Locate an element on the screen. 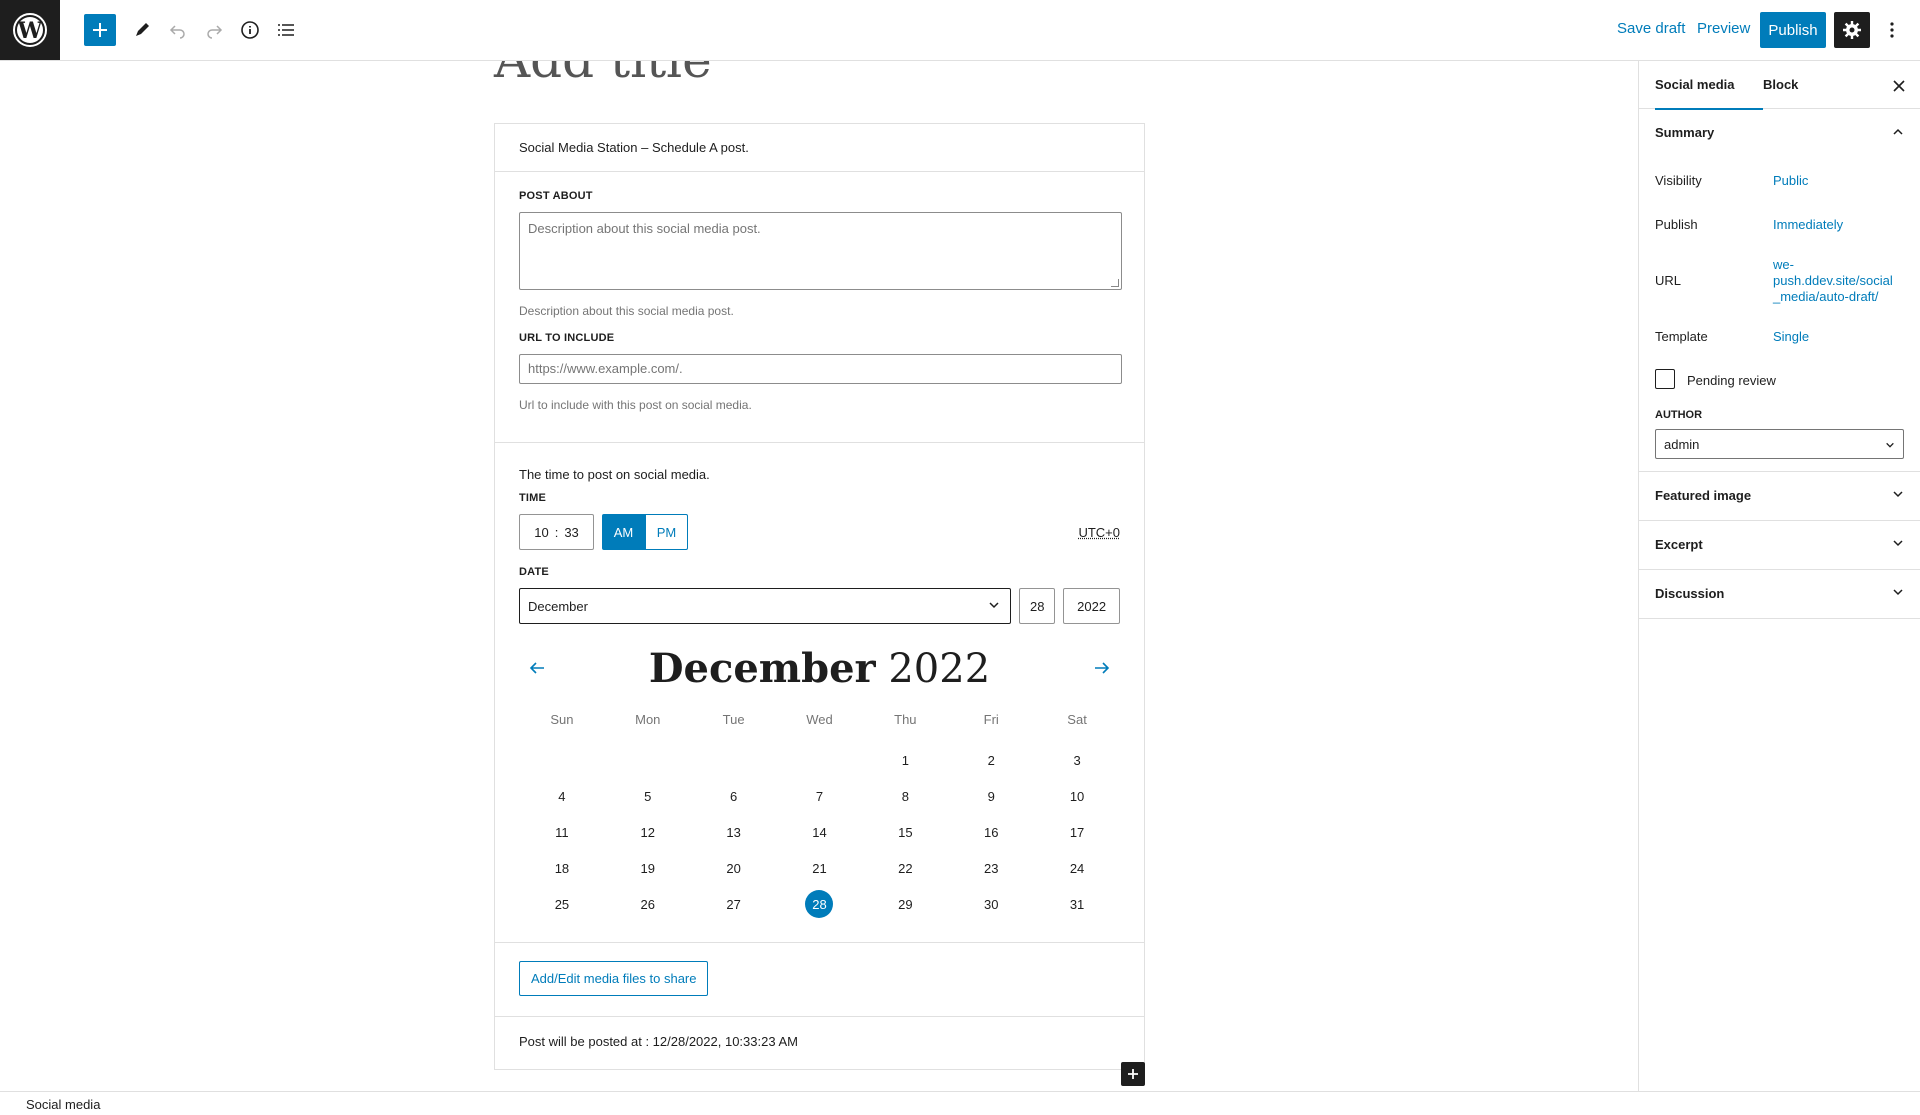 The image size is (1920, 1115). calendar-day-number: 28 is located at coordinates (819, 904).